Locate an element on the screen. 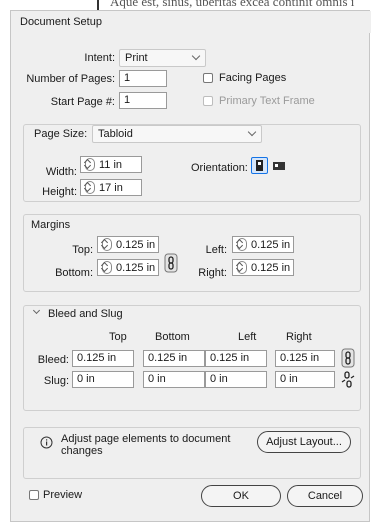 Image resolution: width=375 pixels, height=522 pixels. orientation-label: Orientation: is located at coordinates (219, 168).